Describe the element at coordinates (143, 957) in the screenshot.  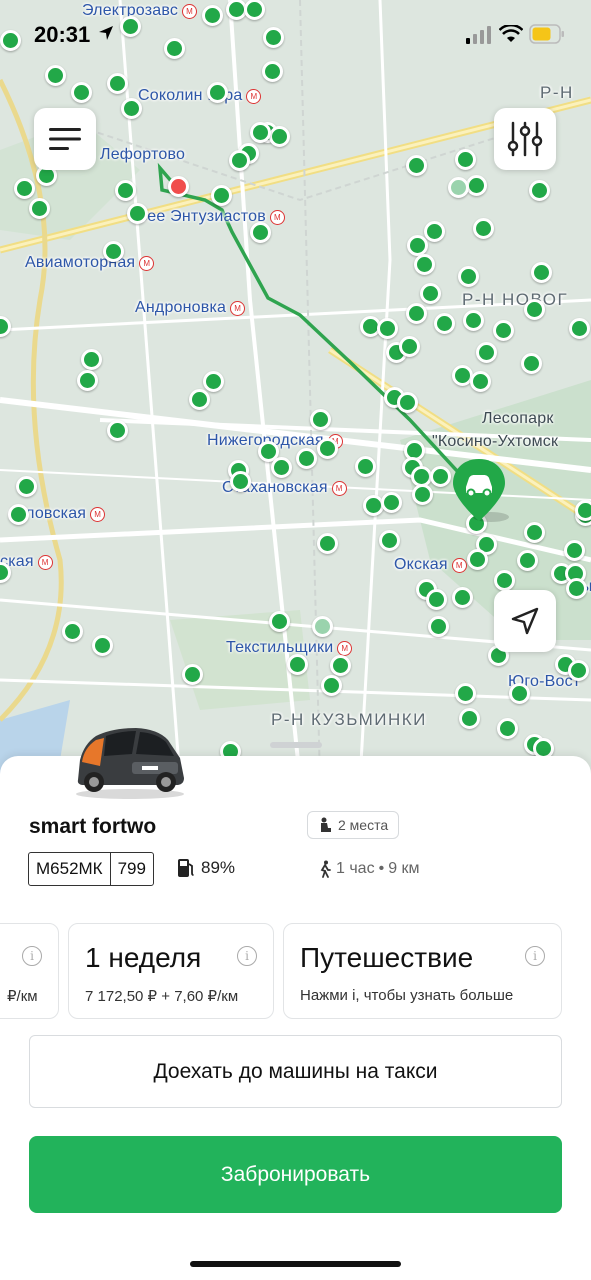
I see `tariff-name: 1 неделя` at that location.